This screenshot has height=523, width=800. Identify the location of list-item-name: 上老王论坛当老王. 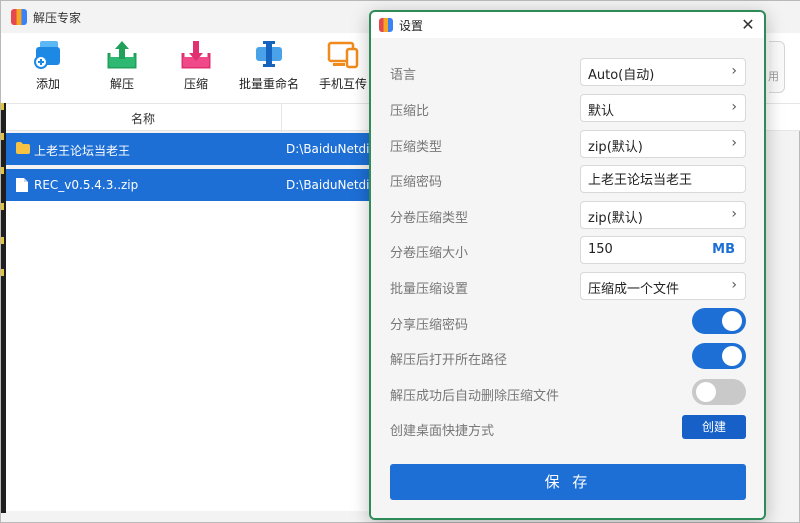
(82, 151).